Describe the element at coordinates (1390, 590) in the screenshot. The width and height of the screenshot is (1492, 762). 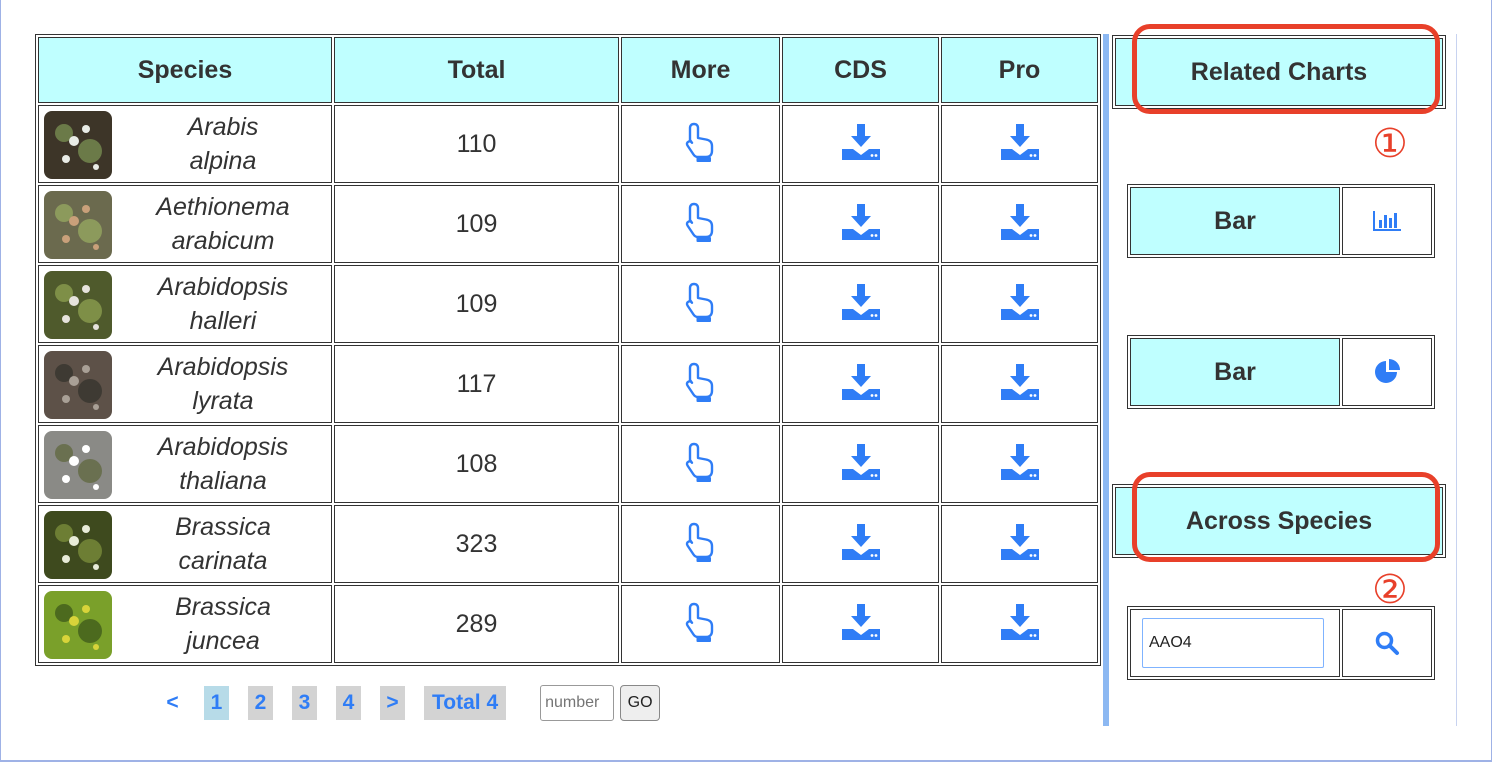
I see `annotation-number-2: ②` at that location.